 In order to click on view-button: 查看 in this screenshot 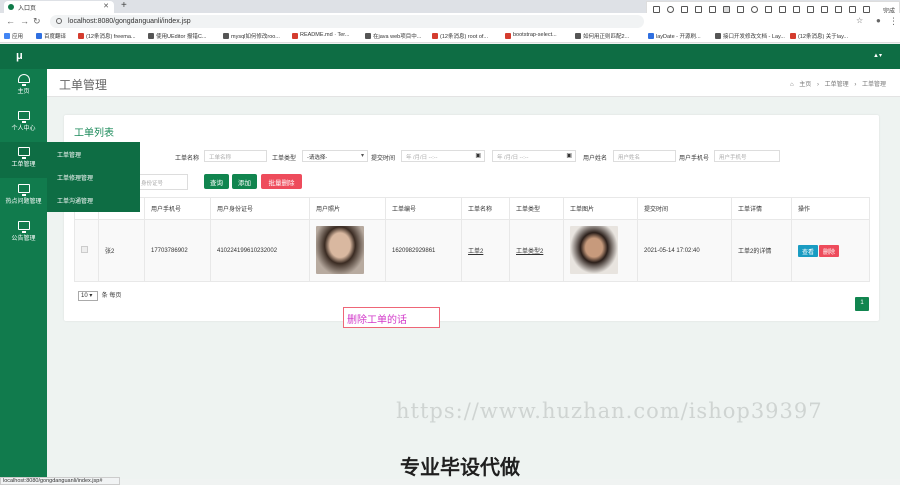, I will do `click(808, 250)`.